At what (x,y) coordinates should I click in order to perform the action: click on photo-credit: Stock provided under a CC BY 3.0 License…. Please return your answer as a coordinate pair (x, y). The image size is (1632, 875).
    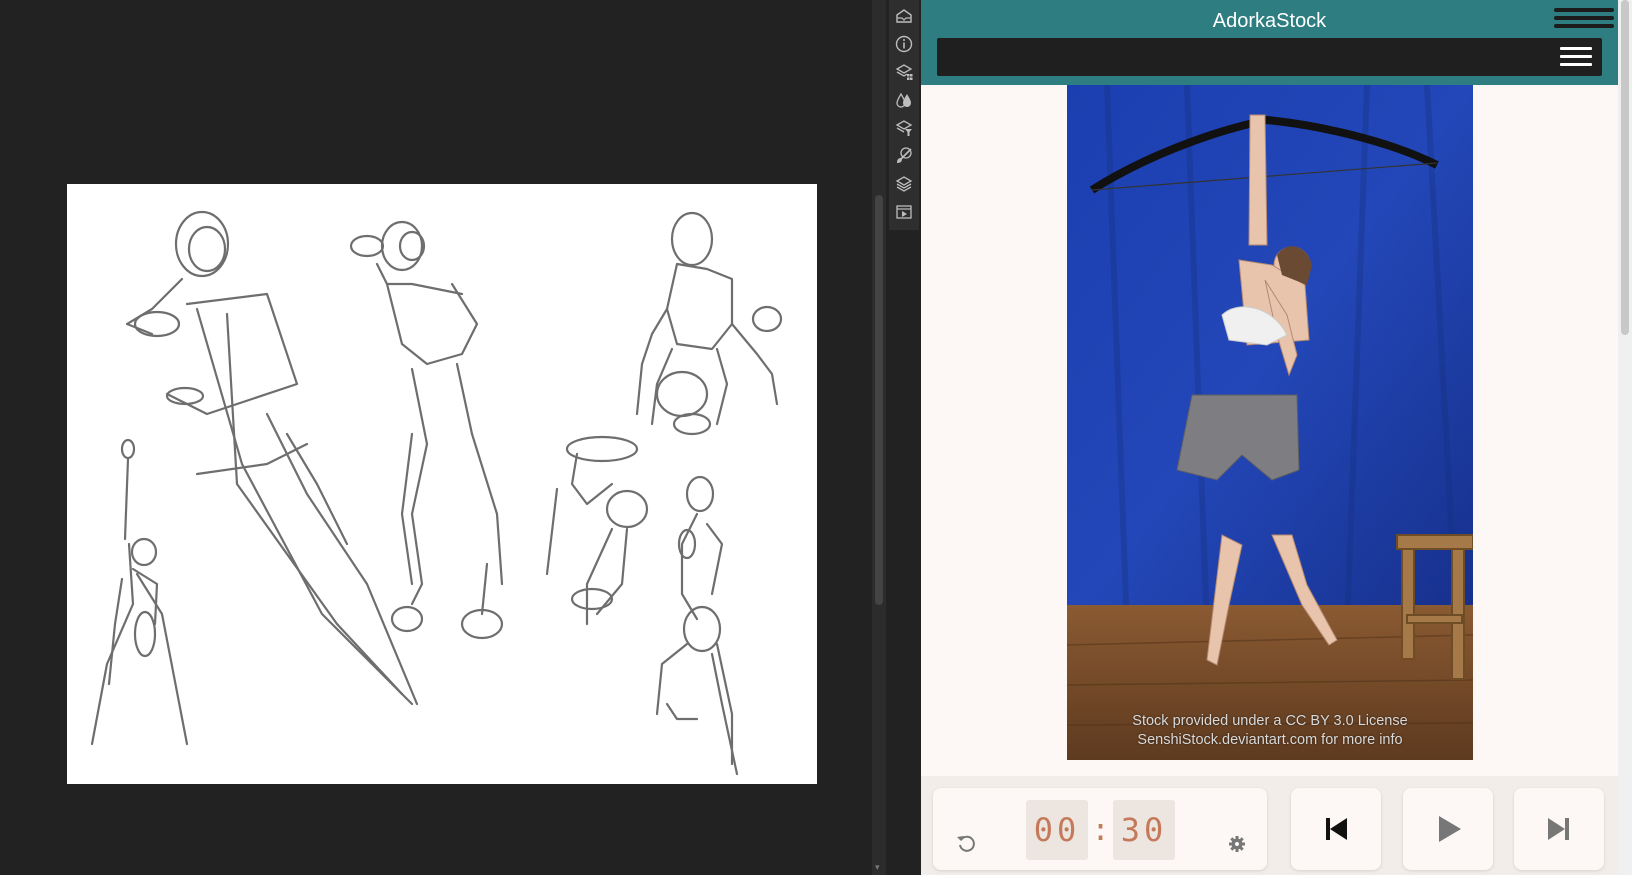
    Looking at the image, I should click on (1270, 731).